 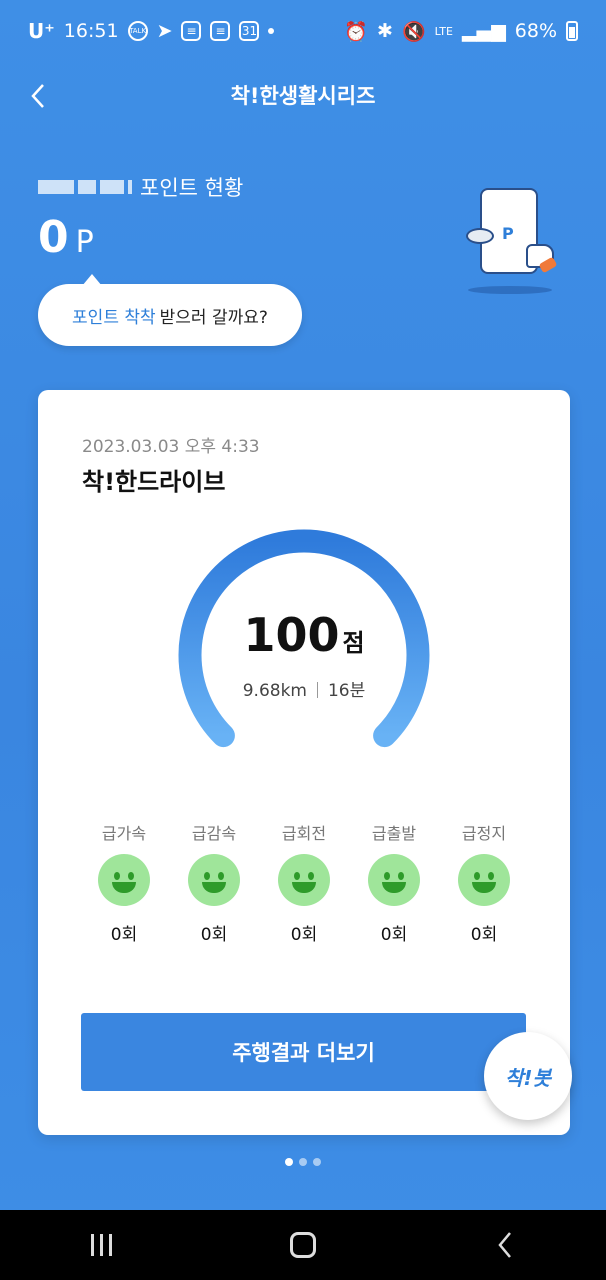 I want to click on points-bubble-button: 포인트 착착 받으러 갈까요?, so click(x=170, y=310).